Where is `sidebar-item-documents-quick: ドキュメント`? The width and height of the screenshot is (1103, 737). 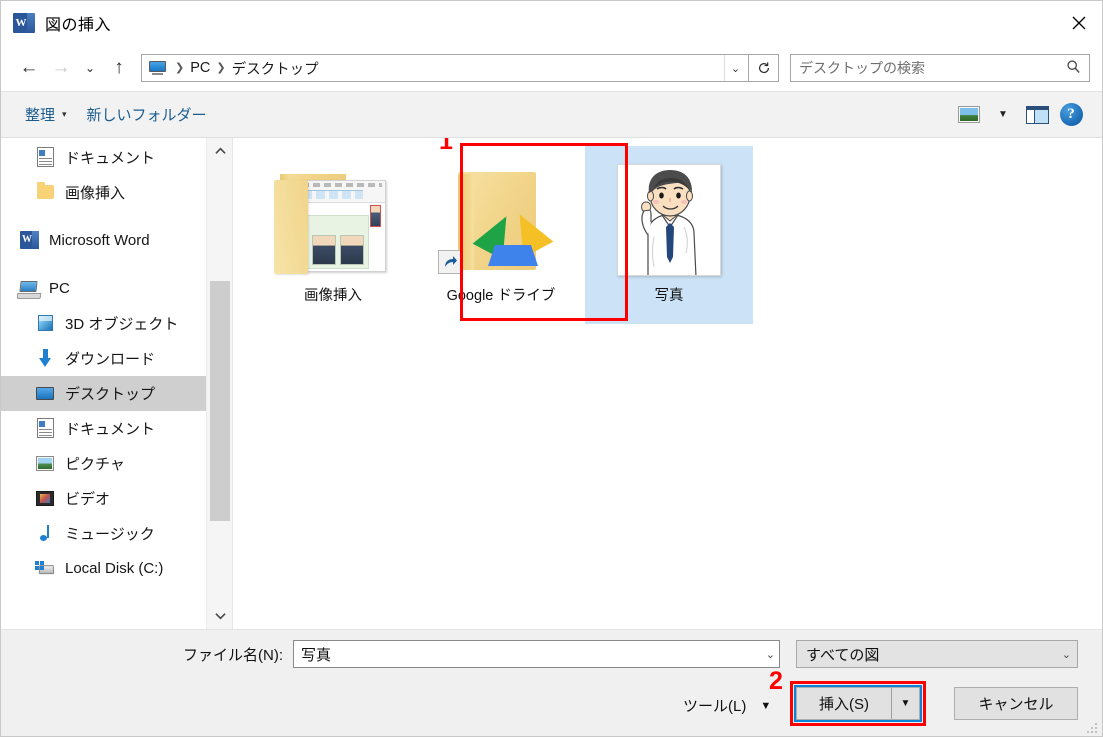 sidebar-item-documents-quick: ドキュメント is located at coordinates (116, 157).